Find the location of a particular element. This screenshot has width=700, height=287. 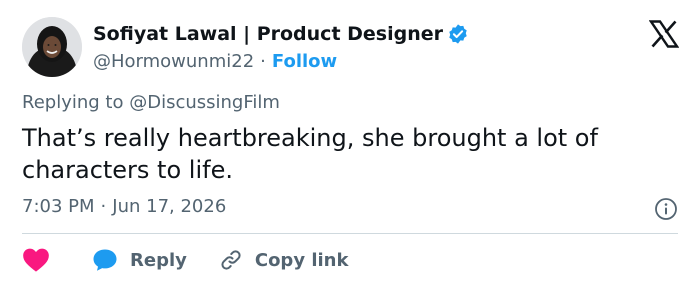

avatar-image is located at coordinates (52, 47).